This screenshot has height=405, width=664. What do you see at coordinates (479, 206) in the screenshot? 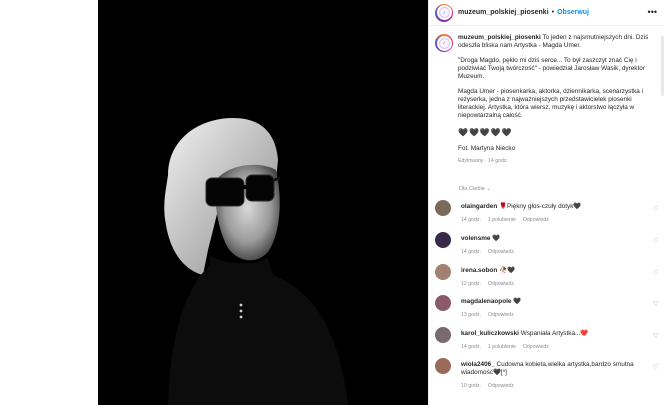
I see `comment-username: olaingarden` at bounding box center [479, 206].